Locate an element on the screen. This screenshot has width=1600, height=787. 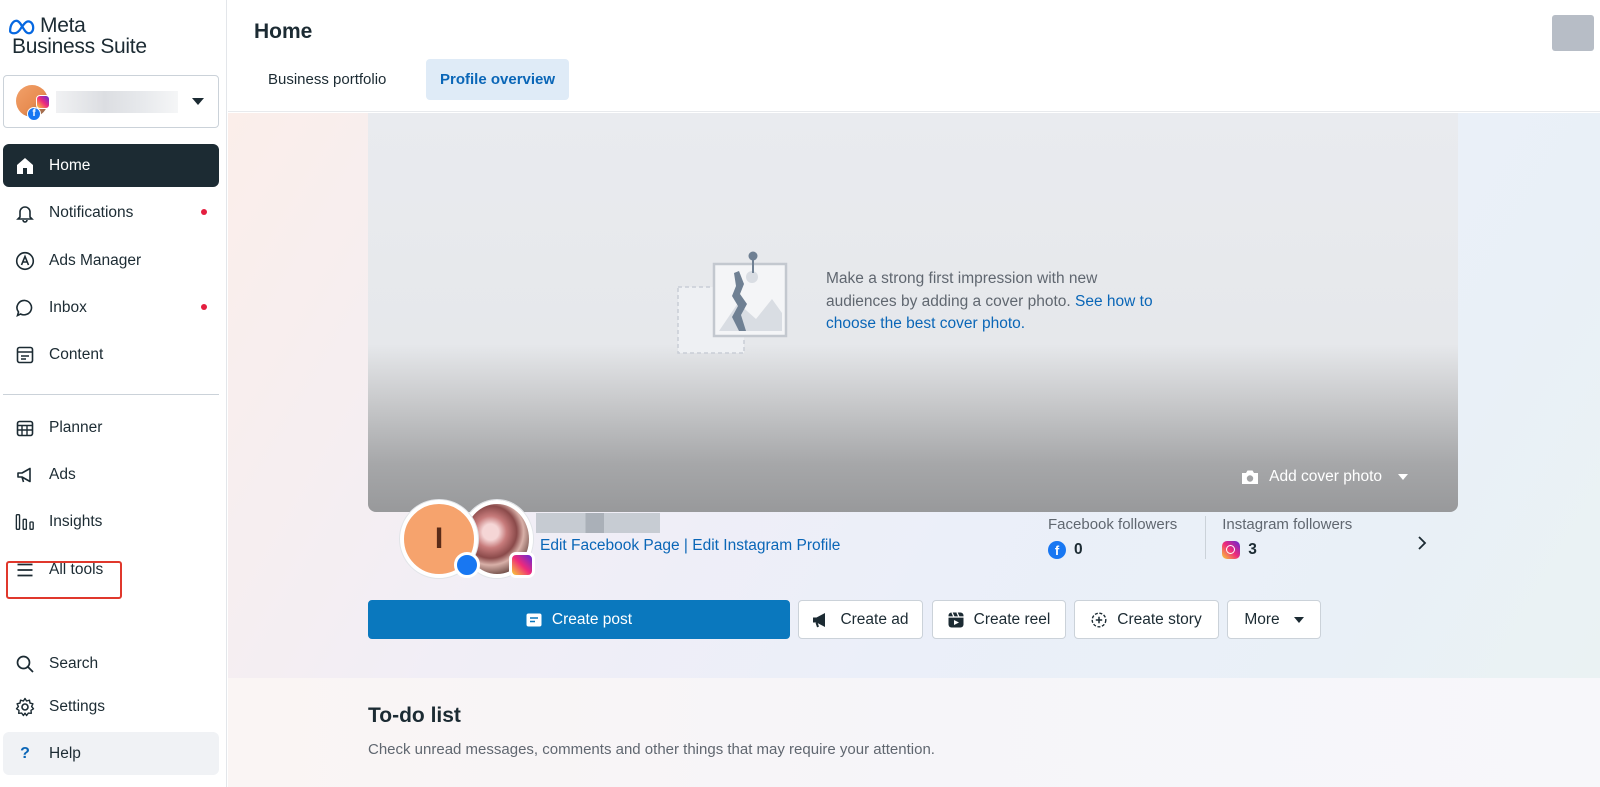
stat-label: Facebook followers is located at coordinates (1113, 524).